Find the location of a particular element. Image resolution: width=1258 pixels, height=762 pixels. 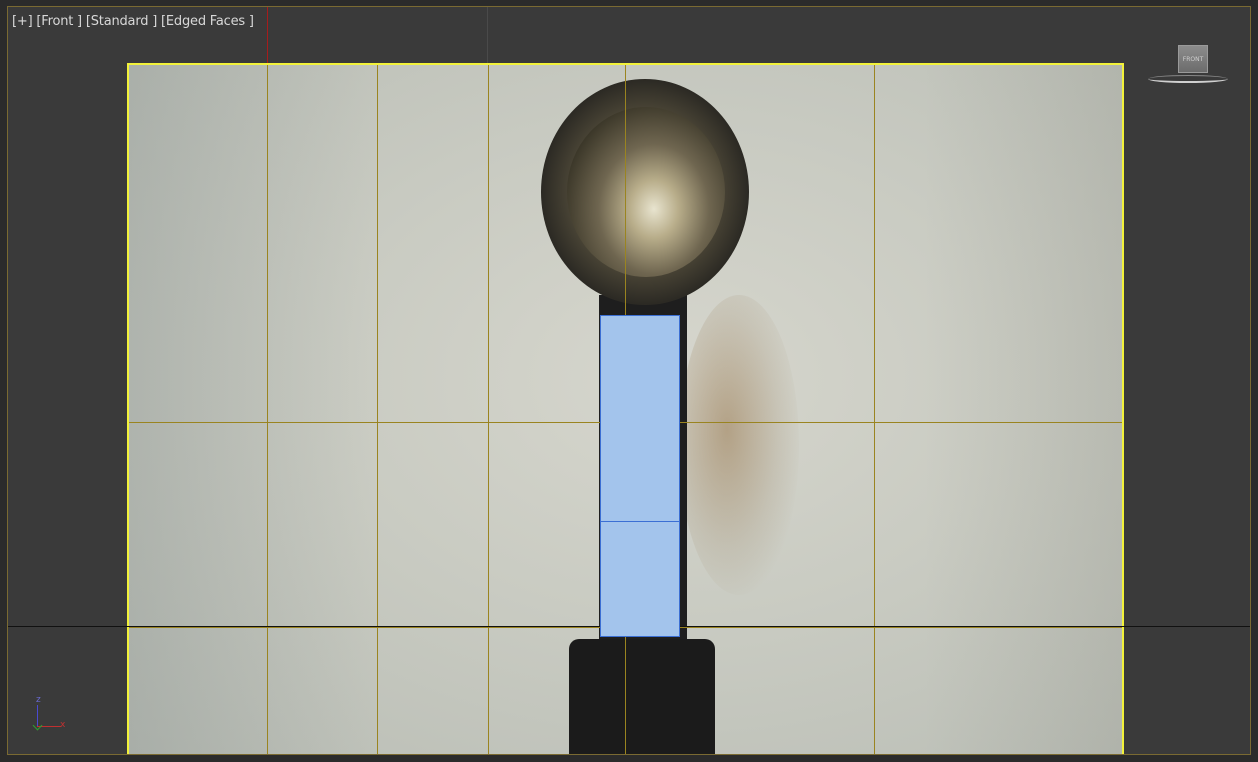

viewport-label-menu: [+] [Front ] [Standard ] [Edged Faces ] is located at coordinates (133, 21).